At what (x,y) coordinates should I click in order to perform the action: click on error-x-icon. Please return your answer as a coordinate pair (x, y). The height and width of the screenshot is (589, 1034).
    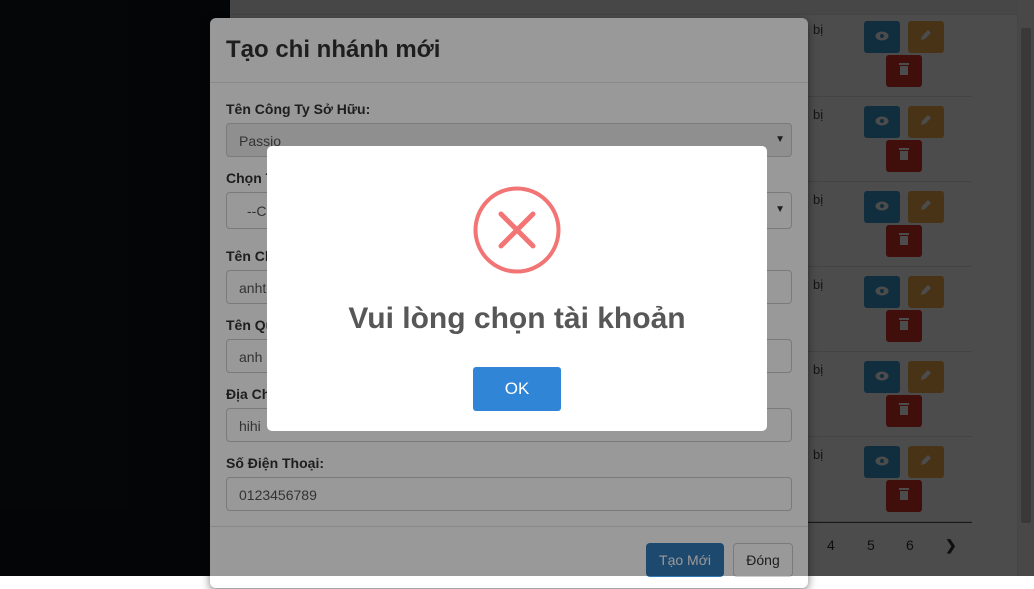
    Looking at the image, I should click on (517, 230).